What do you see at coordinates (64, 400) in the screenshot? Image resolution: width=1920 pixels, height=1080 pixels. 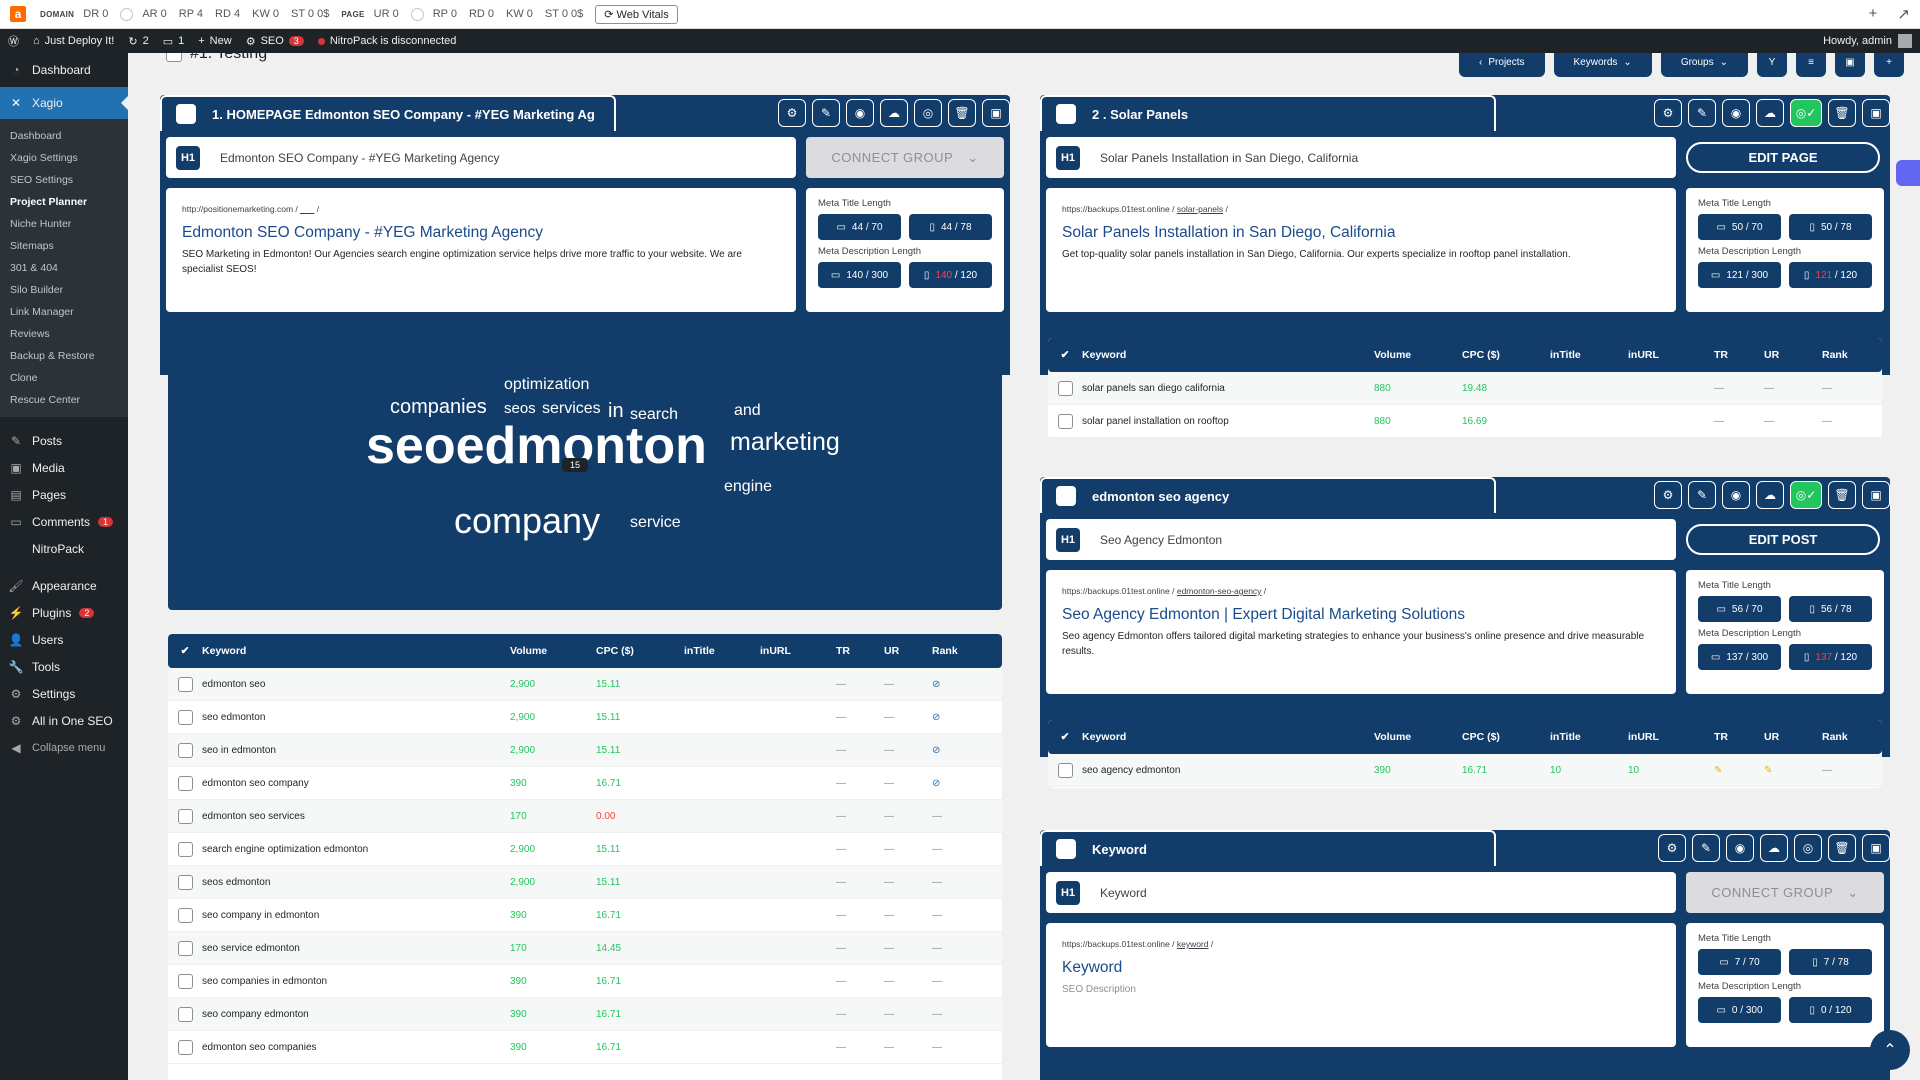 I see `submenu-rescue-center: Rescue Center` at bounding box center [64, 400].